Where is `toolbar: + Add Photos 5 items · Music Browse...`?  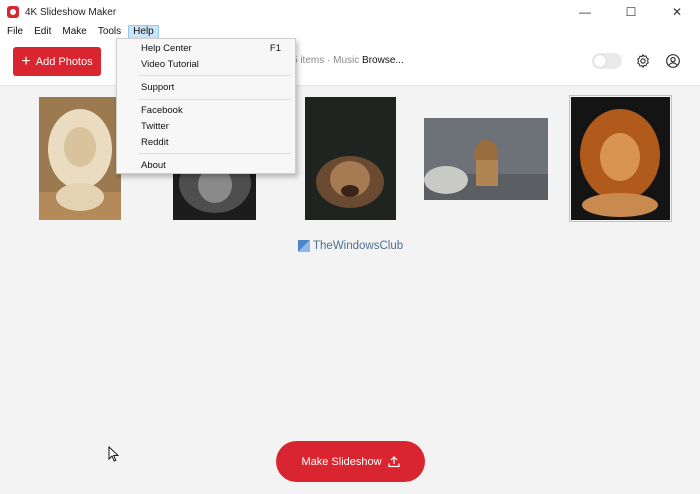 toolbar: + Add Photos 5 items · Music Browse... is located at coordinates (350, 63).